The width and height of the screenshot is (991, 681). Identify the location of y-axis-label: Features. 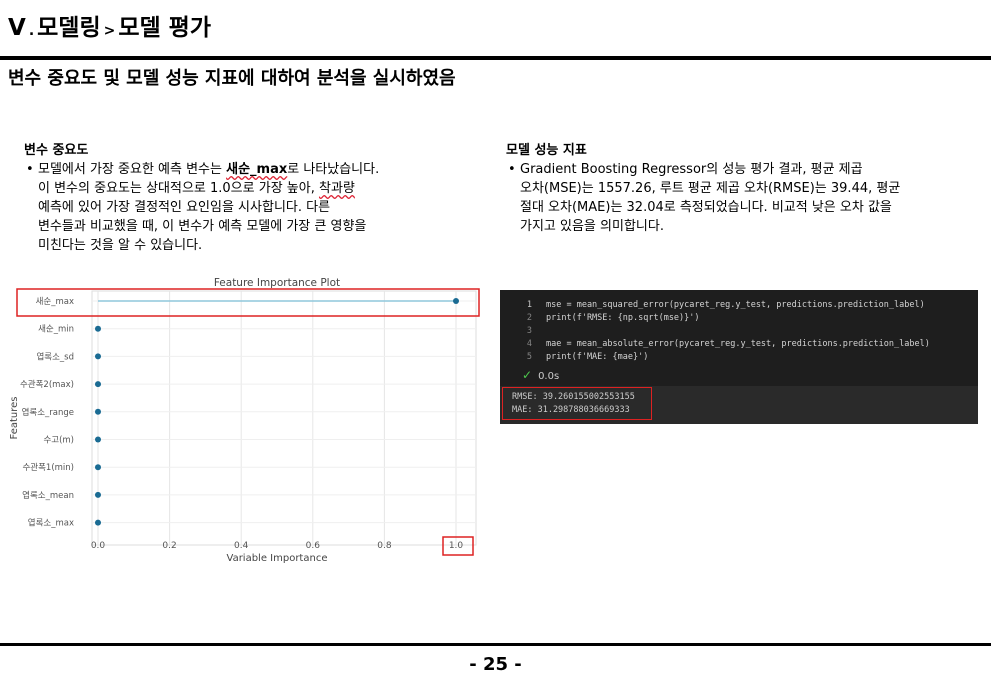
(14, 418).